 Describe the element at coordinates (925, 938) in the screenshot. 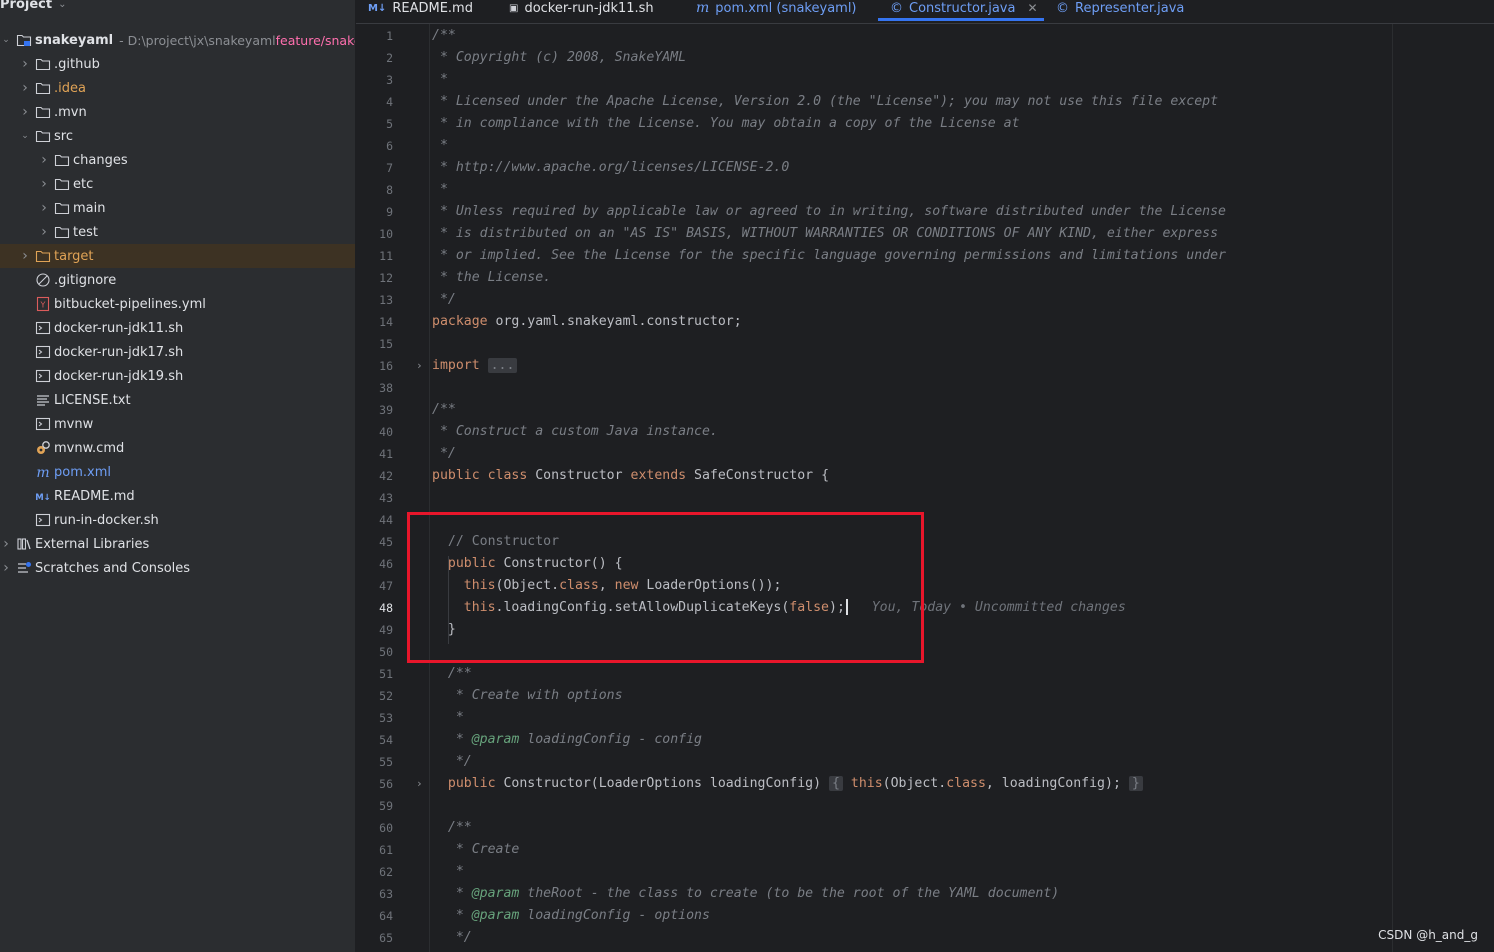

I see `code-line: 65 */` at that location.